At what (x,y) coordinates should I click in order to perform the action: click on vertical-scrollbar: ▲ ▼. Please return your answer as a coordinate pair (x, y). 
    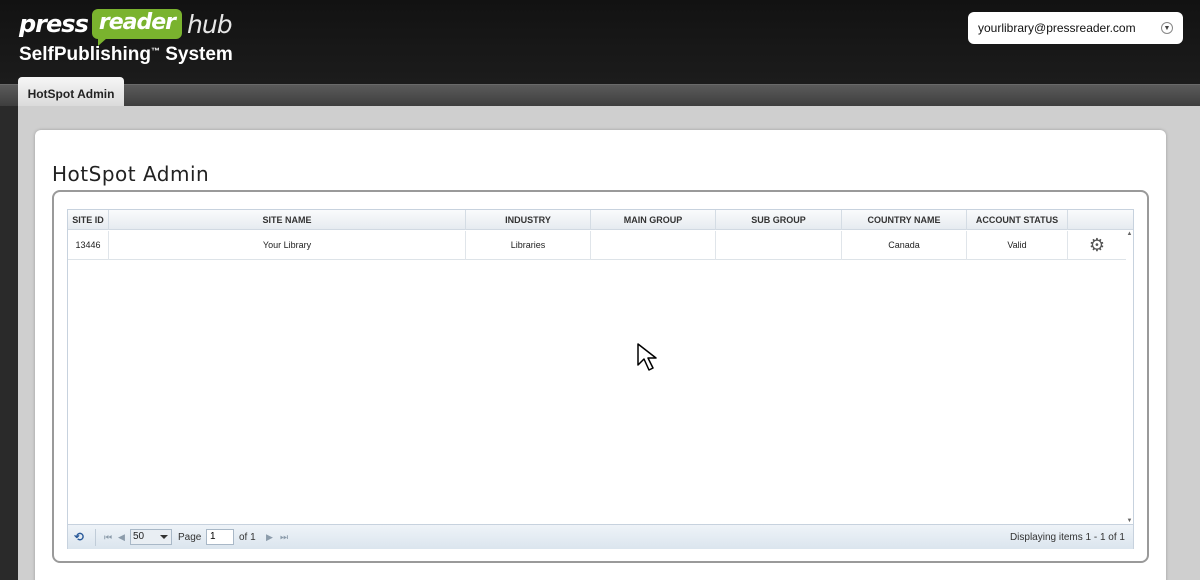
    Looking at the image, I should click on (1129, 377).